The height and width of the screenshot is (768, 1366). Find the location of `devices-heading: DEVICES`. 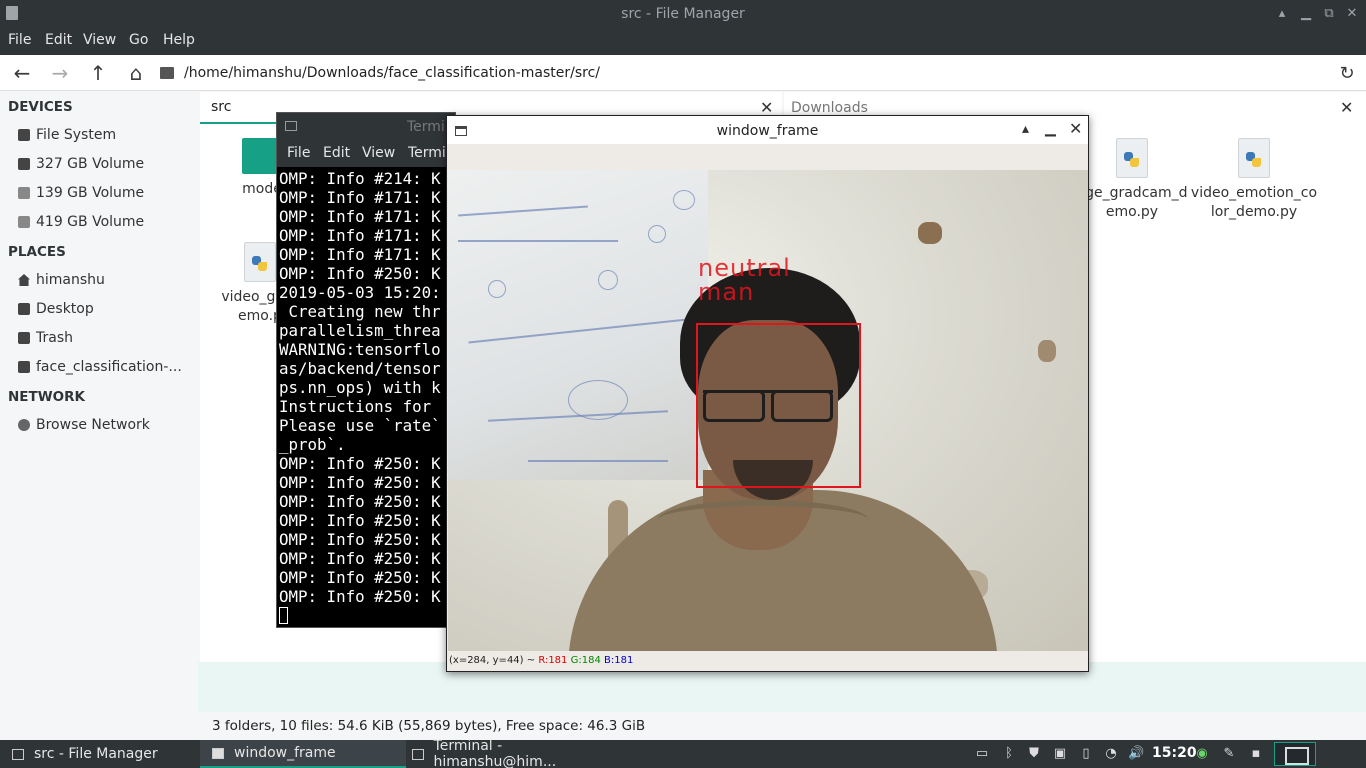

devices-heading: DEVICES is located at coordinates (40, 107).